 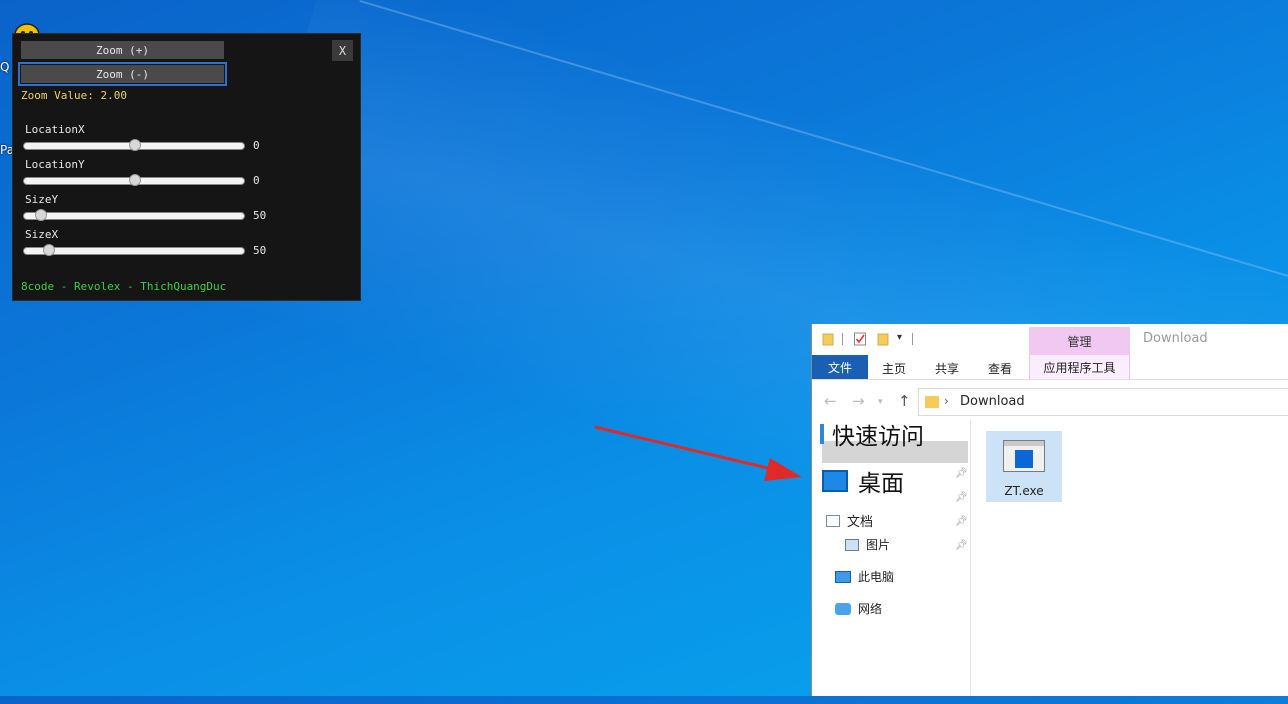 I want to click on toolbar-divider, so click(x=842, y=339).